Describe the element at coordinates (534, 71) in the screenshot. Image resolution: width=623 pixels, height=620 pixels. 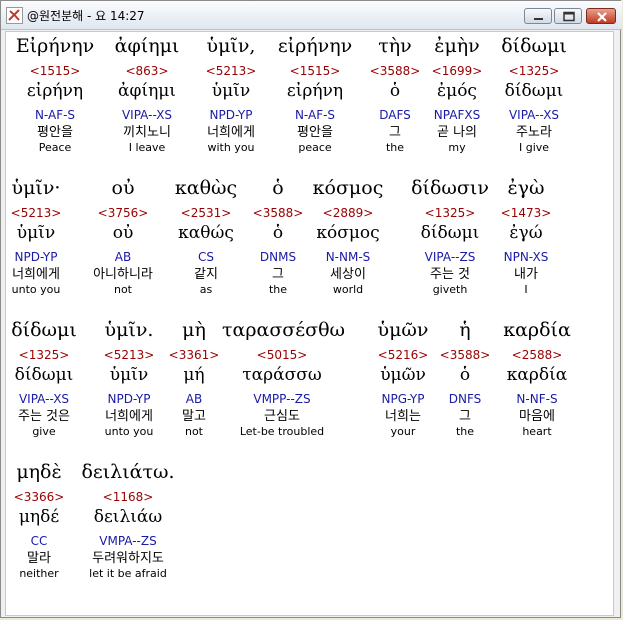
I see `strongs-number: <1325>` at that location.